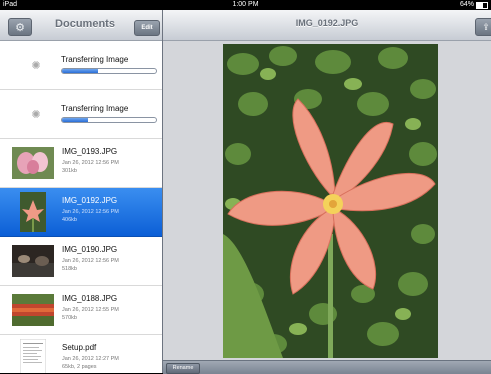 This screenshot has width=491, height=374. Describe the element at coordinates (486, 27) in the screenshot. I see `share-icon: ⇪` at that location.